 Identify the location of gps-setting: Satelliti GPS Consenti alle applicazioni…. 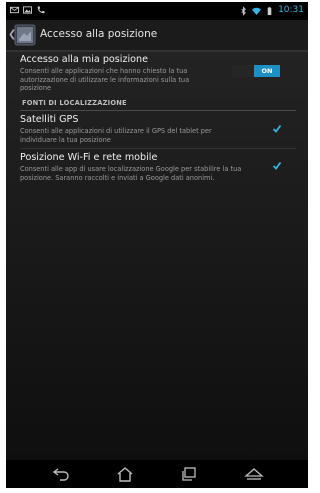
(159, 131).